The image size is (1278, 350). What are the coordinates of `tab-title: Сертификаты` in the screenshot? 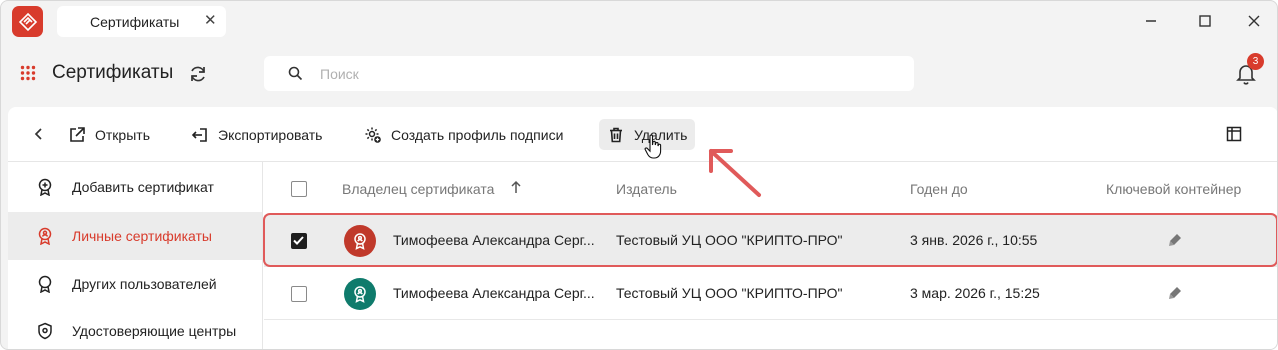 It's located at (135, 22).